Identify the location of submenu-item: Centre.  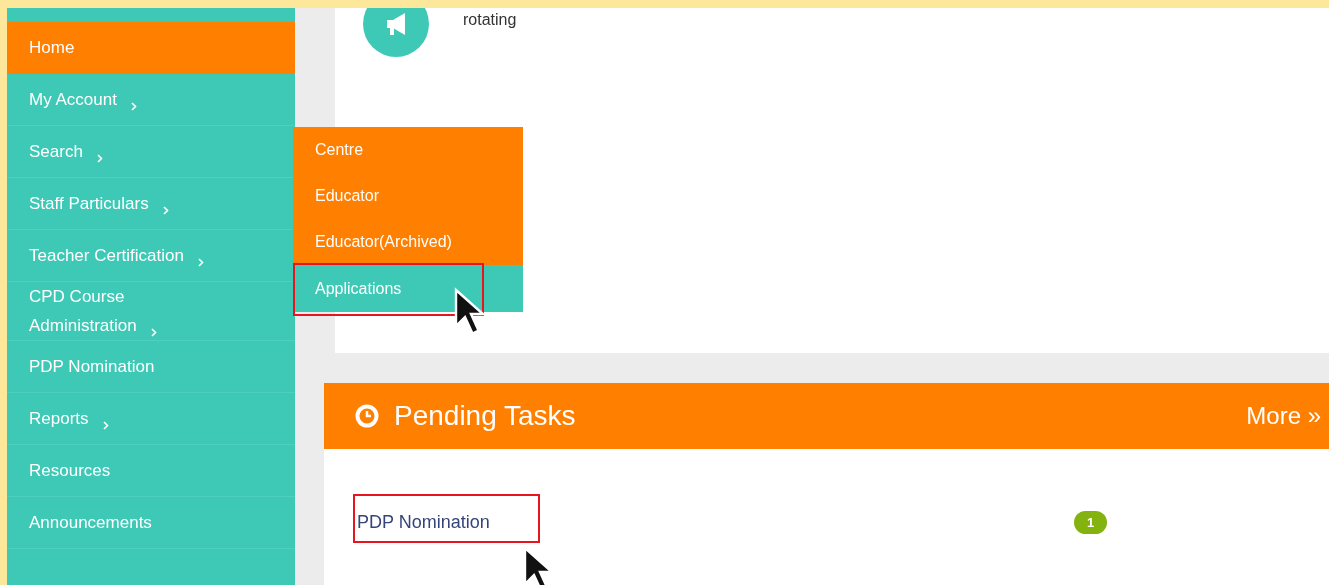
(408, 150).